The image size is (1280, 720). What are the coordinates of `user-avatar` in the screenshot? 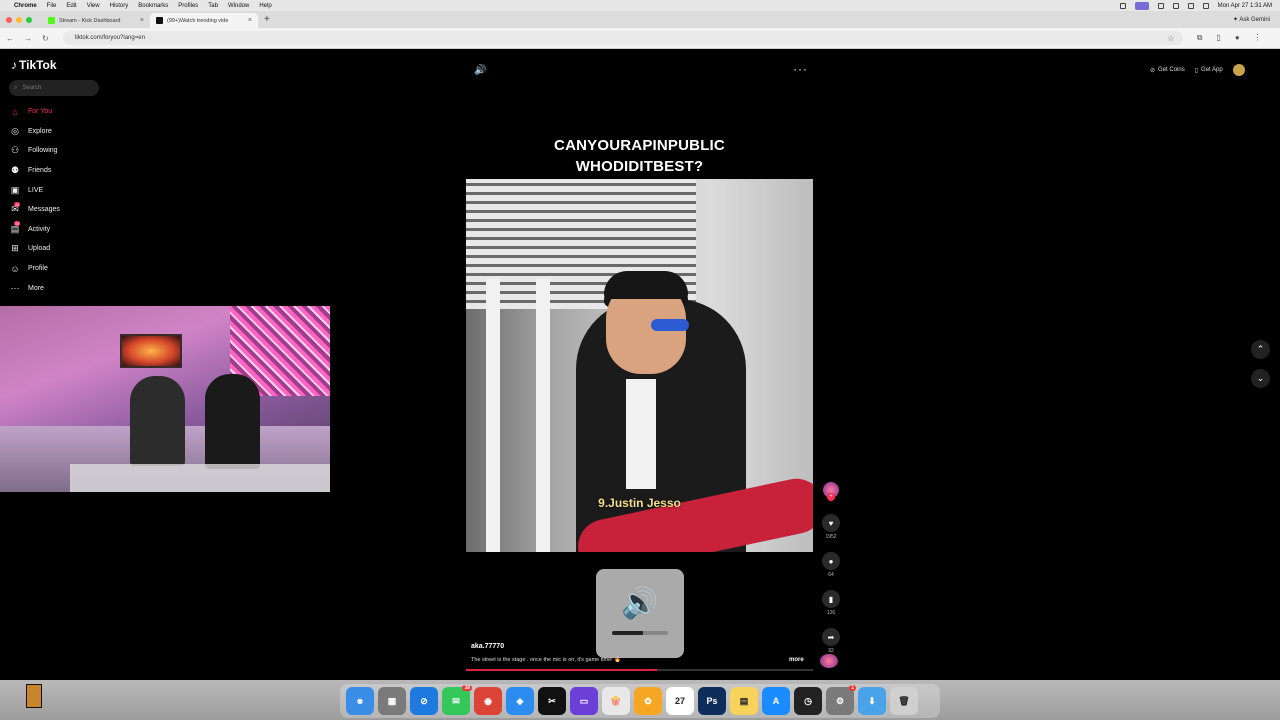 It's located at (1238, 70).